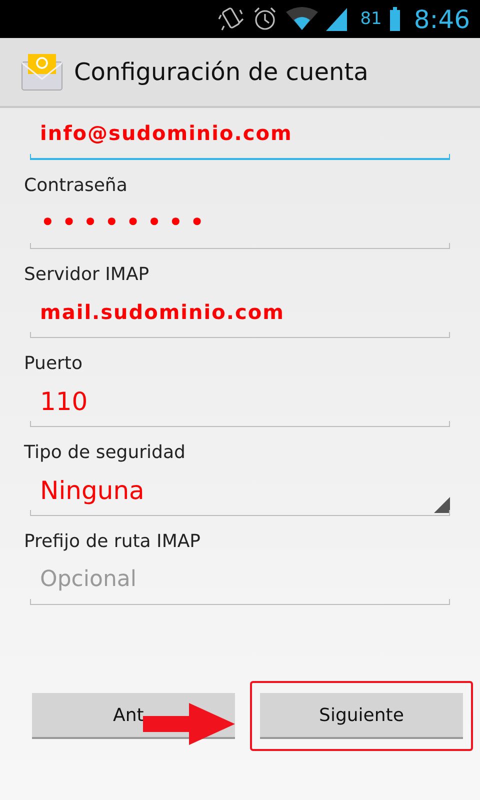  I want to click on battery-level: 81, so click(371, 19).